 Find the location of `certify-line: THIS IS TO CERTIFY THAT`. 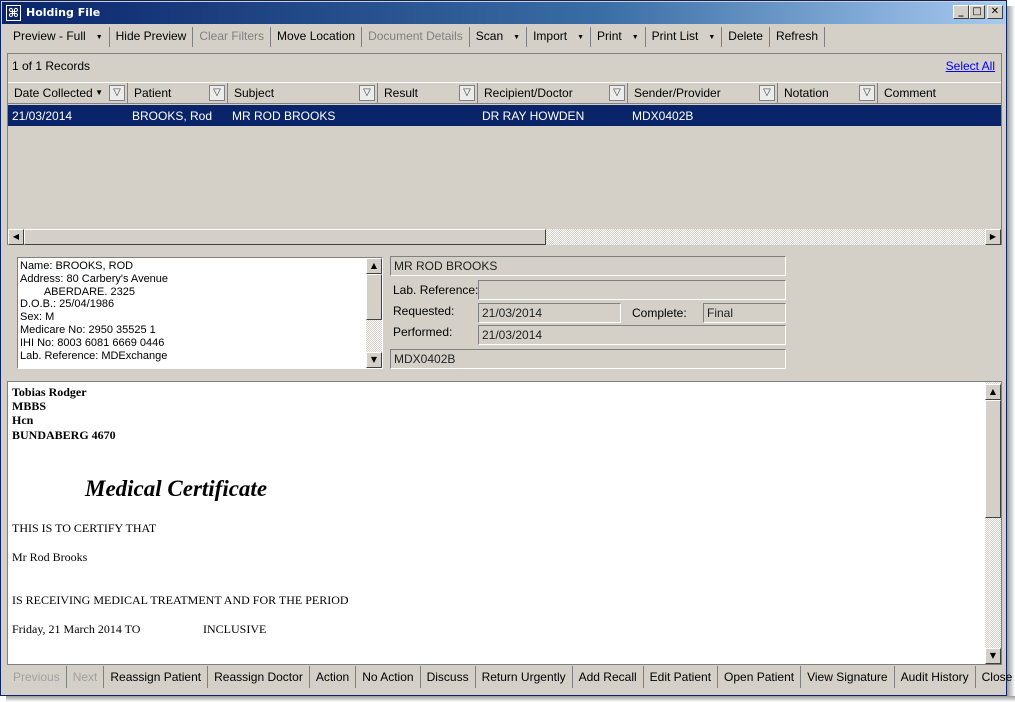

certify-line: THIS IS TO CERTIFY THAT is located at coordinates (84, 528).